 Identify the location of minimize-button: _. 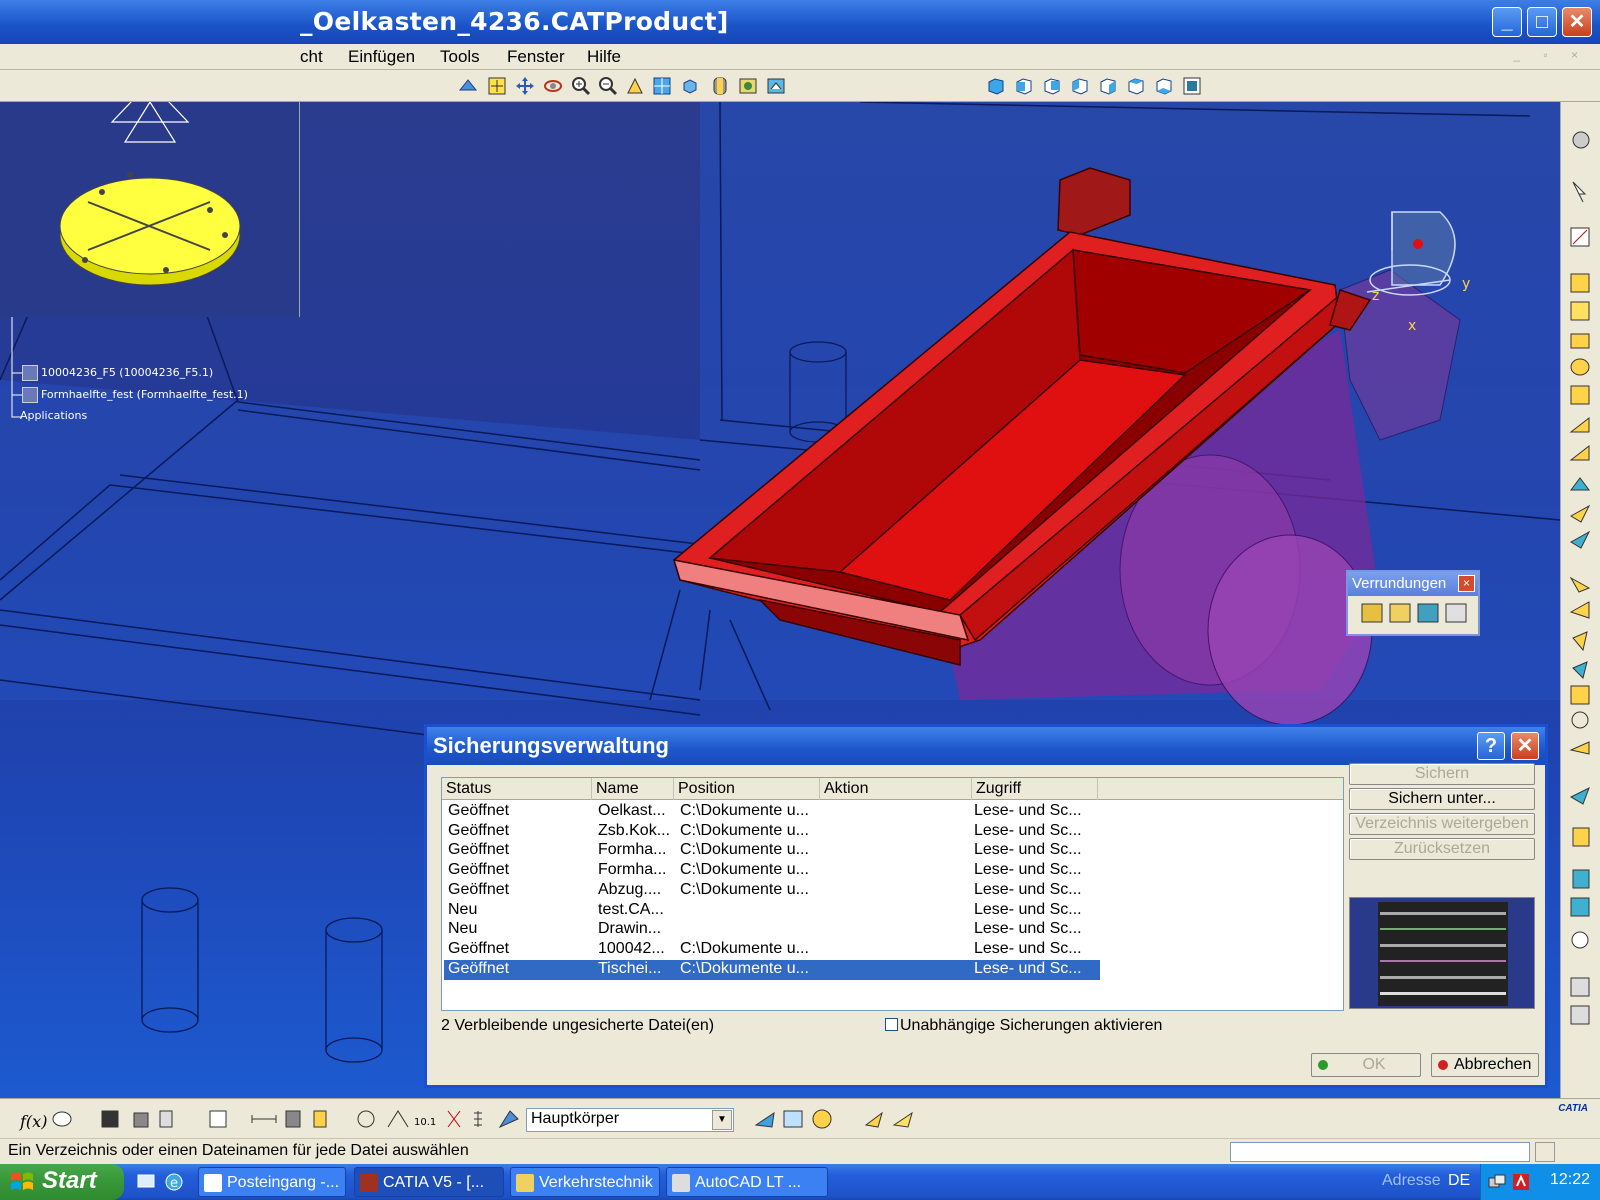
(1507, 22).